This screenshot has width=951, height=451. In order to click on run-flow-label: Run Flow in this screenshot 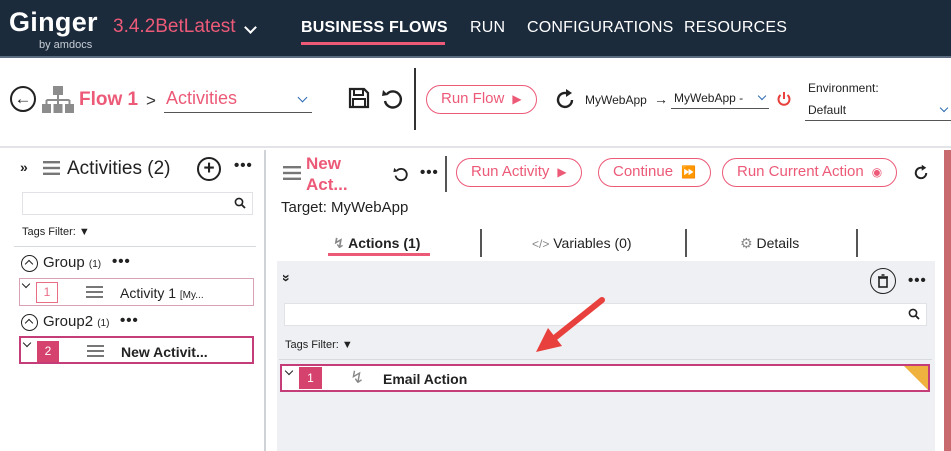, I will do `click(473, 98)`.